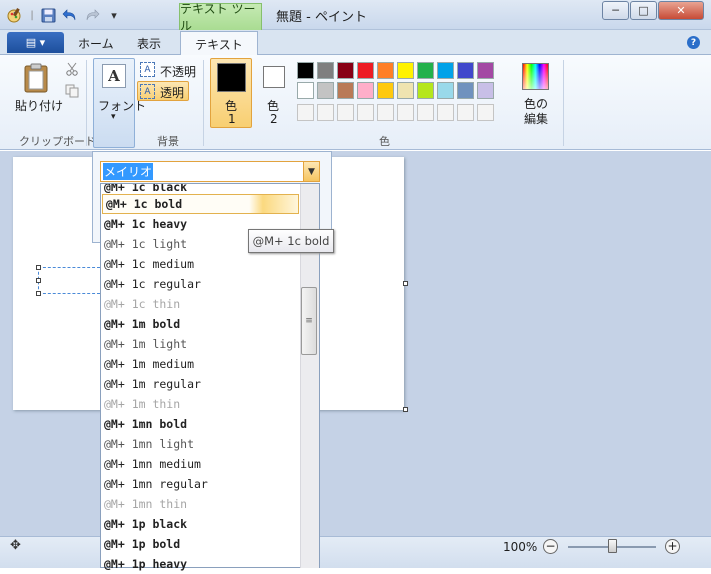  I want to click on tab-text: テキスト, so click(219, 43).